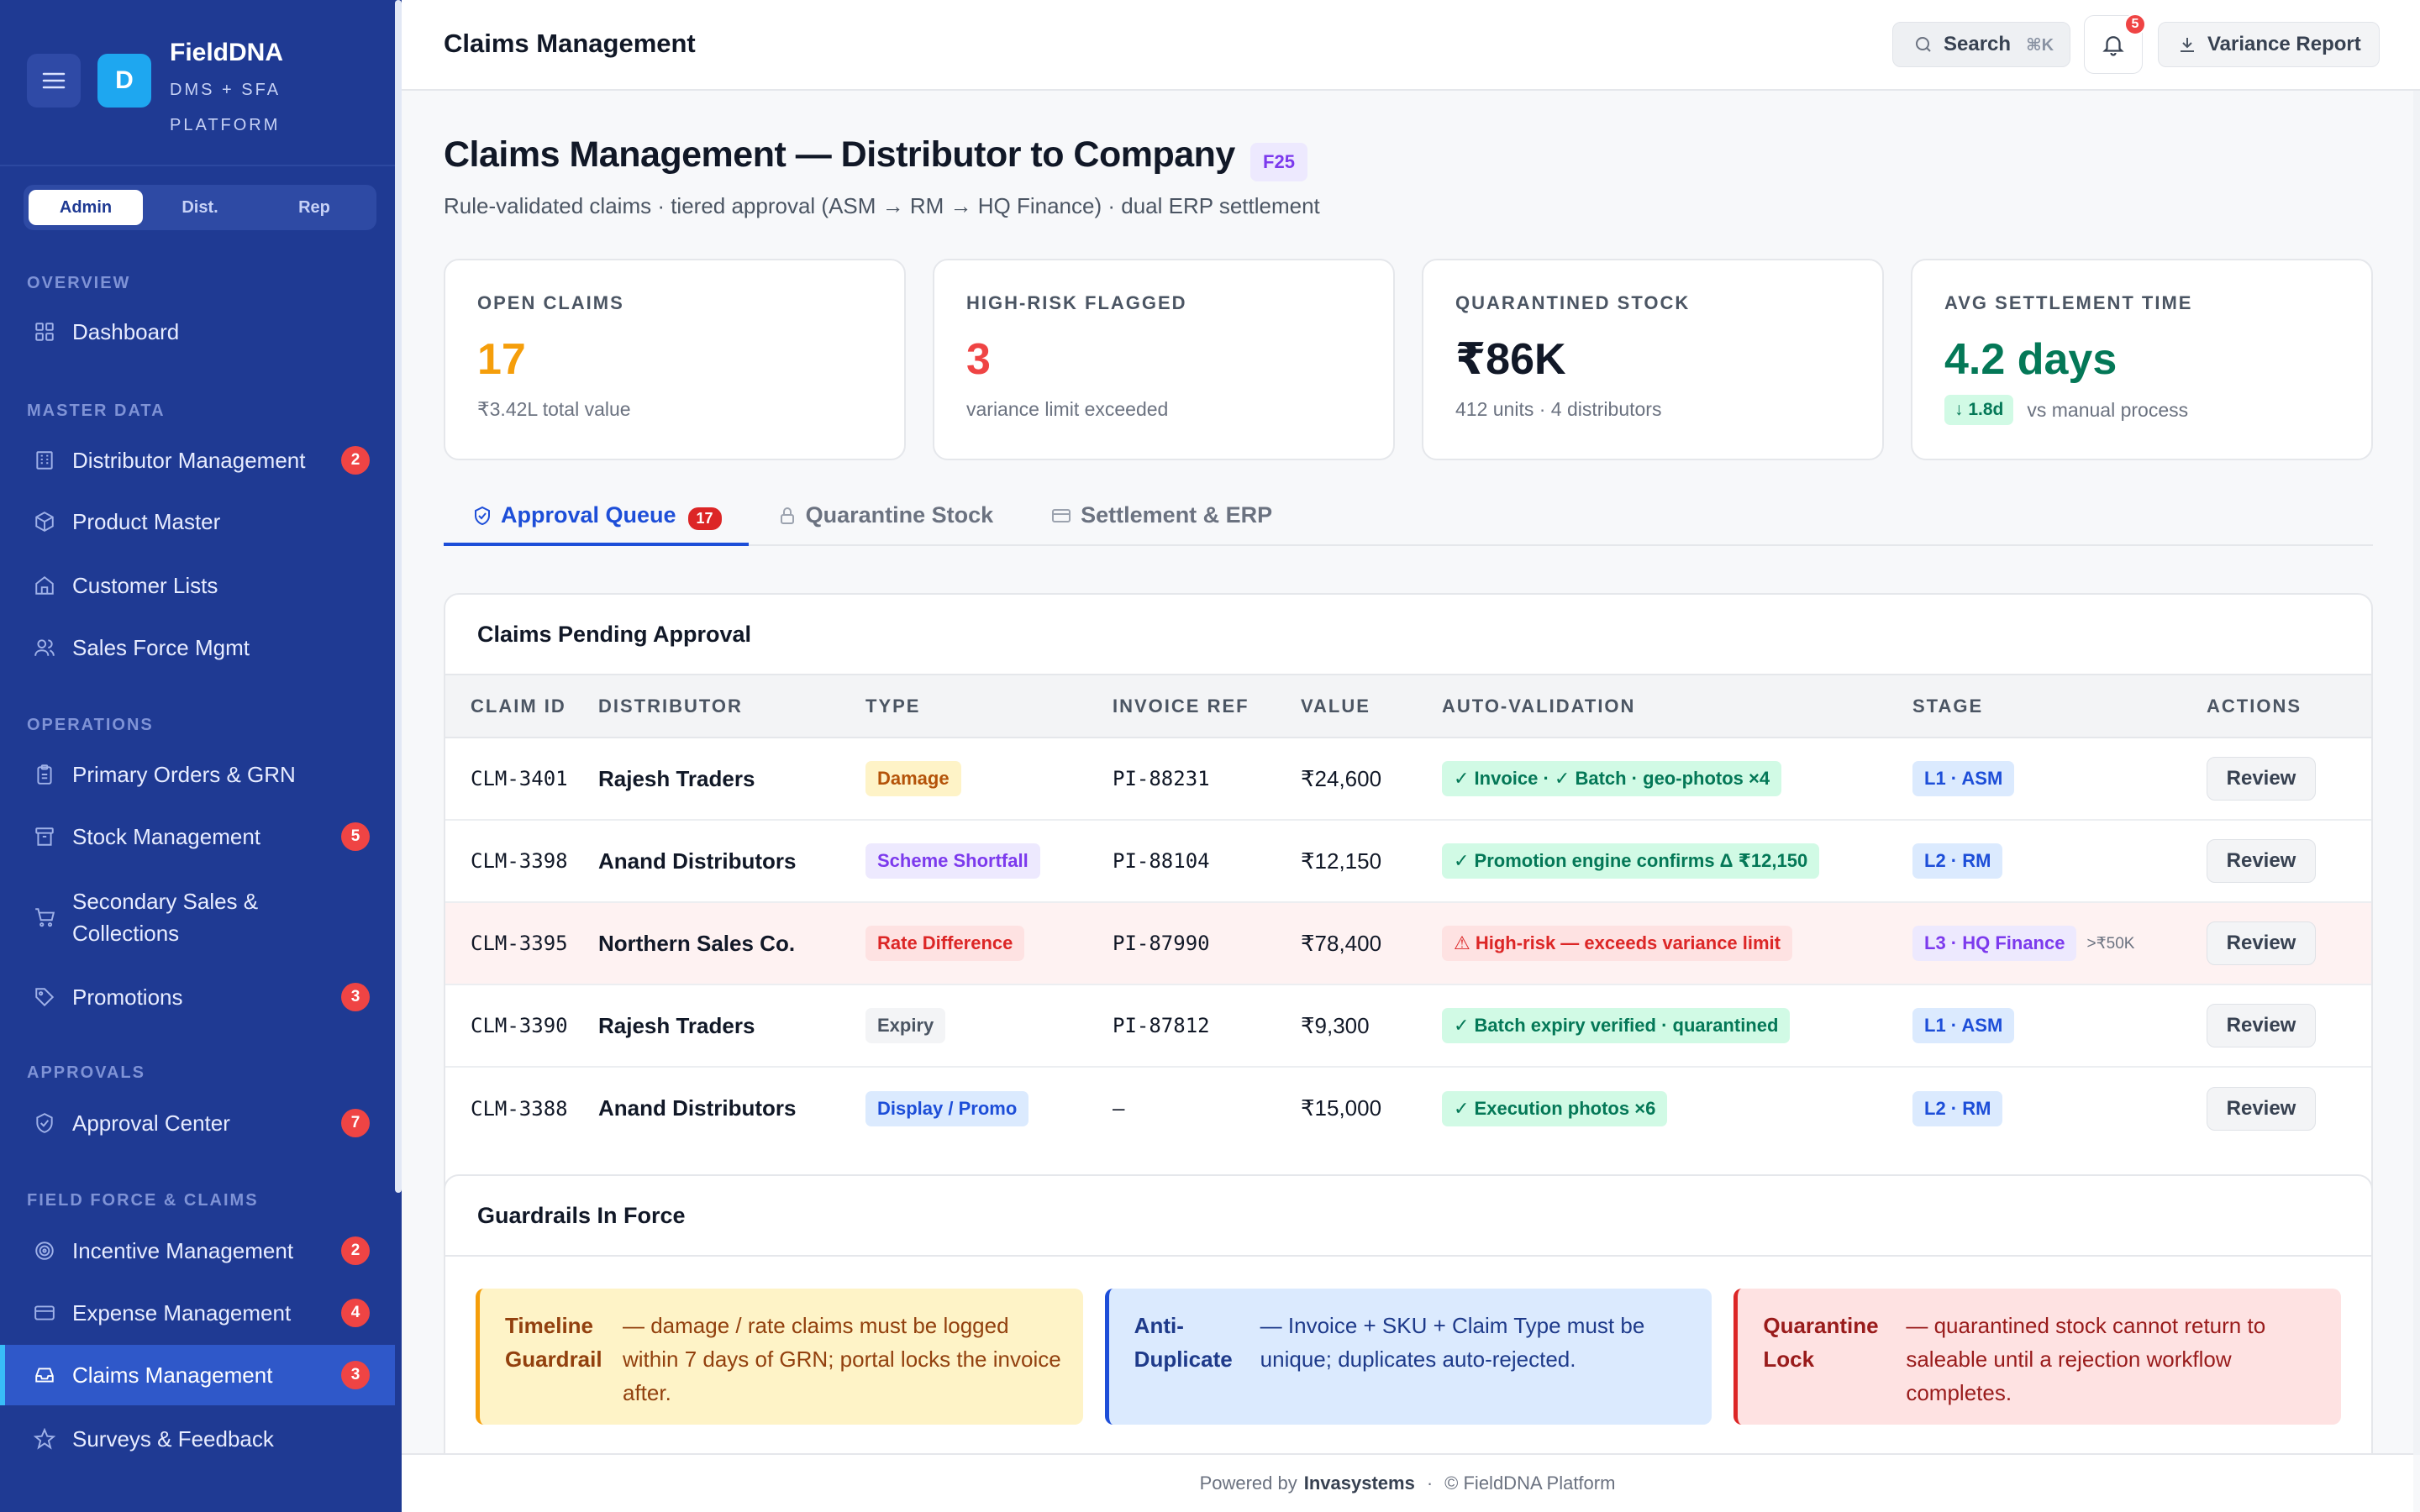 The image size is (2420, 1512). What do you see at coordinates (2031, 359) in the screenshot?
I see `kpi-value: 4.2 days` at bounding box center [2031, 359].